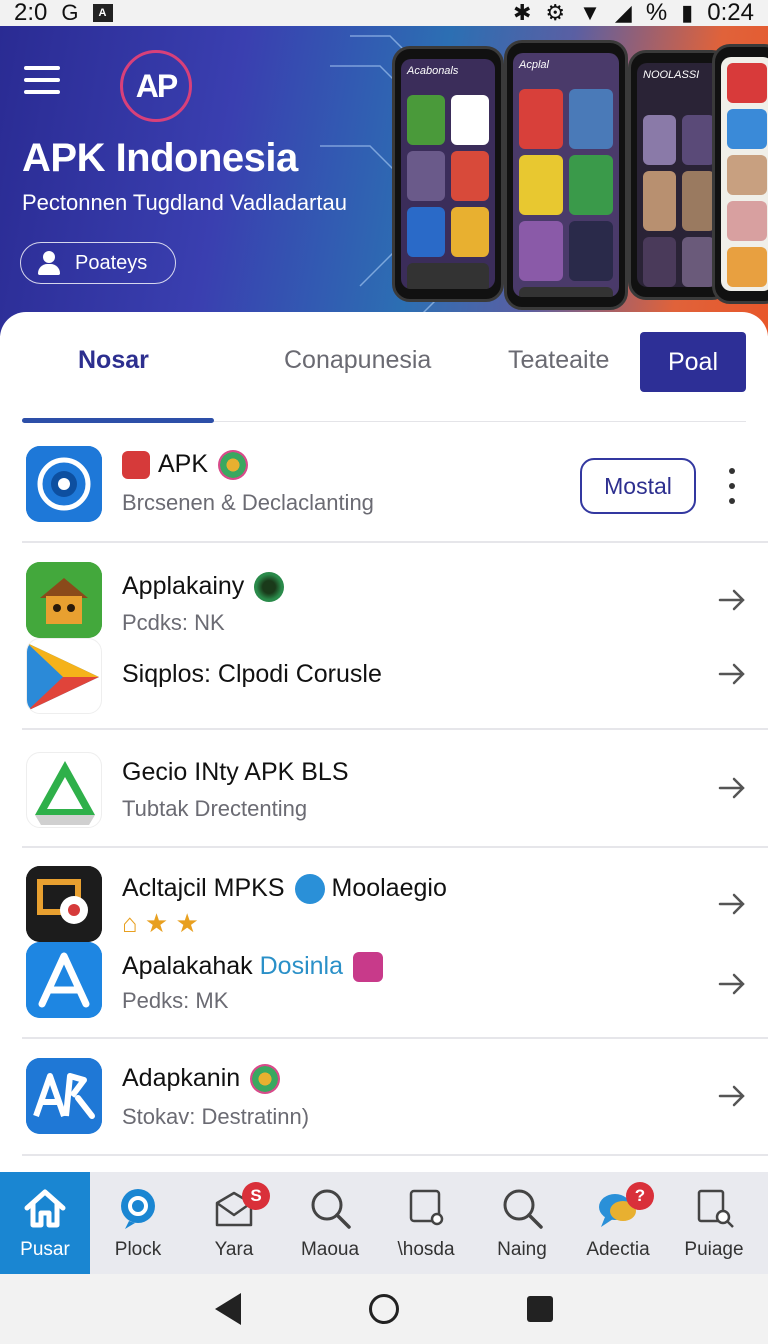  I want to click on nav-label: Yara, so click(234, 1249).